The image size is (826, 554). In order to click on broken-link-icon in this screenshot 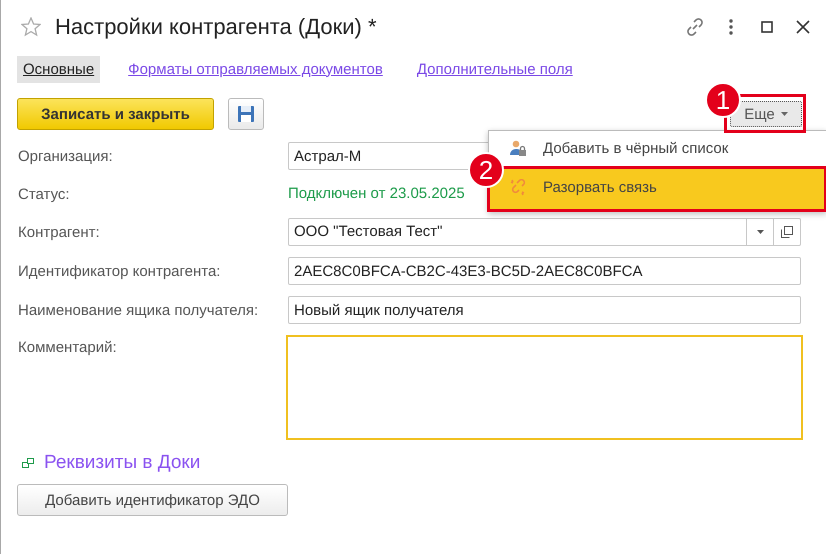, I will do `click(518, 187)`.